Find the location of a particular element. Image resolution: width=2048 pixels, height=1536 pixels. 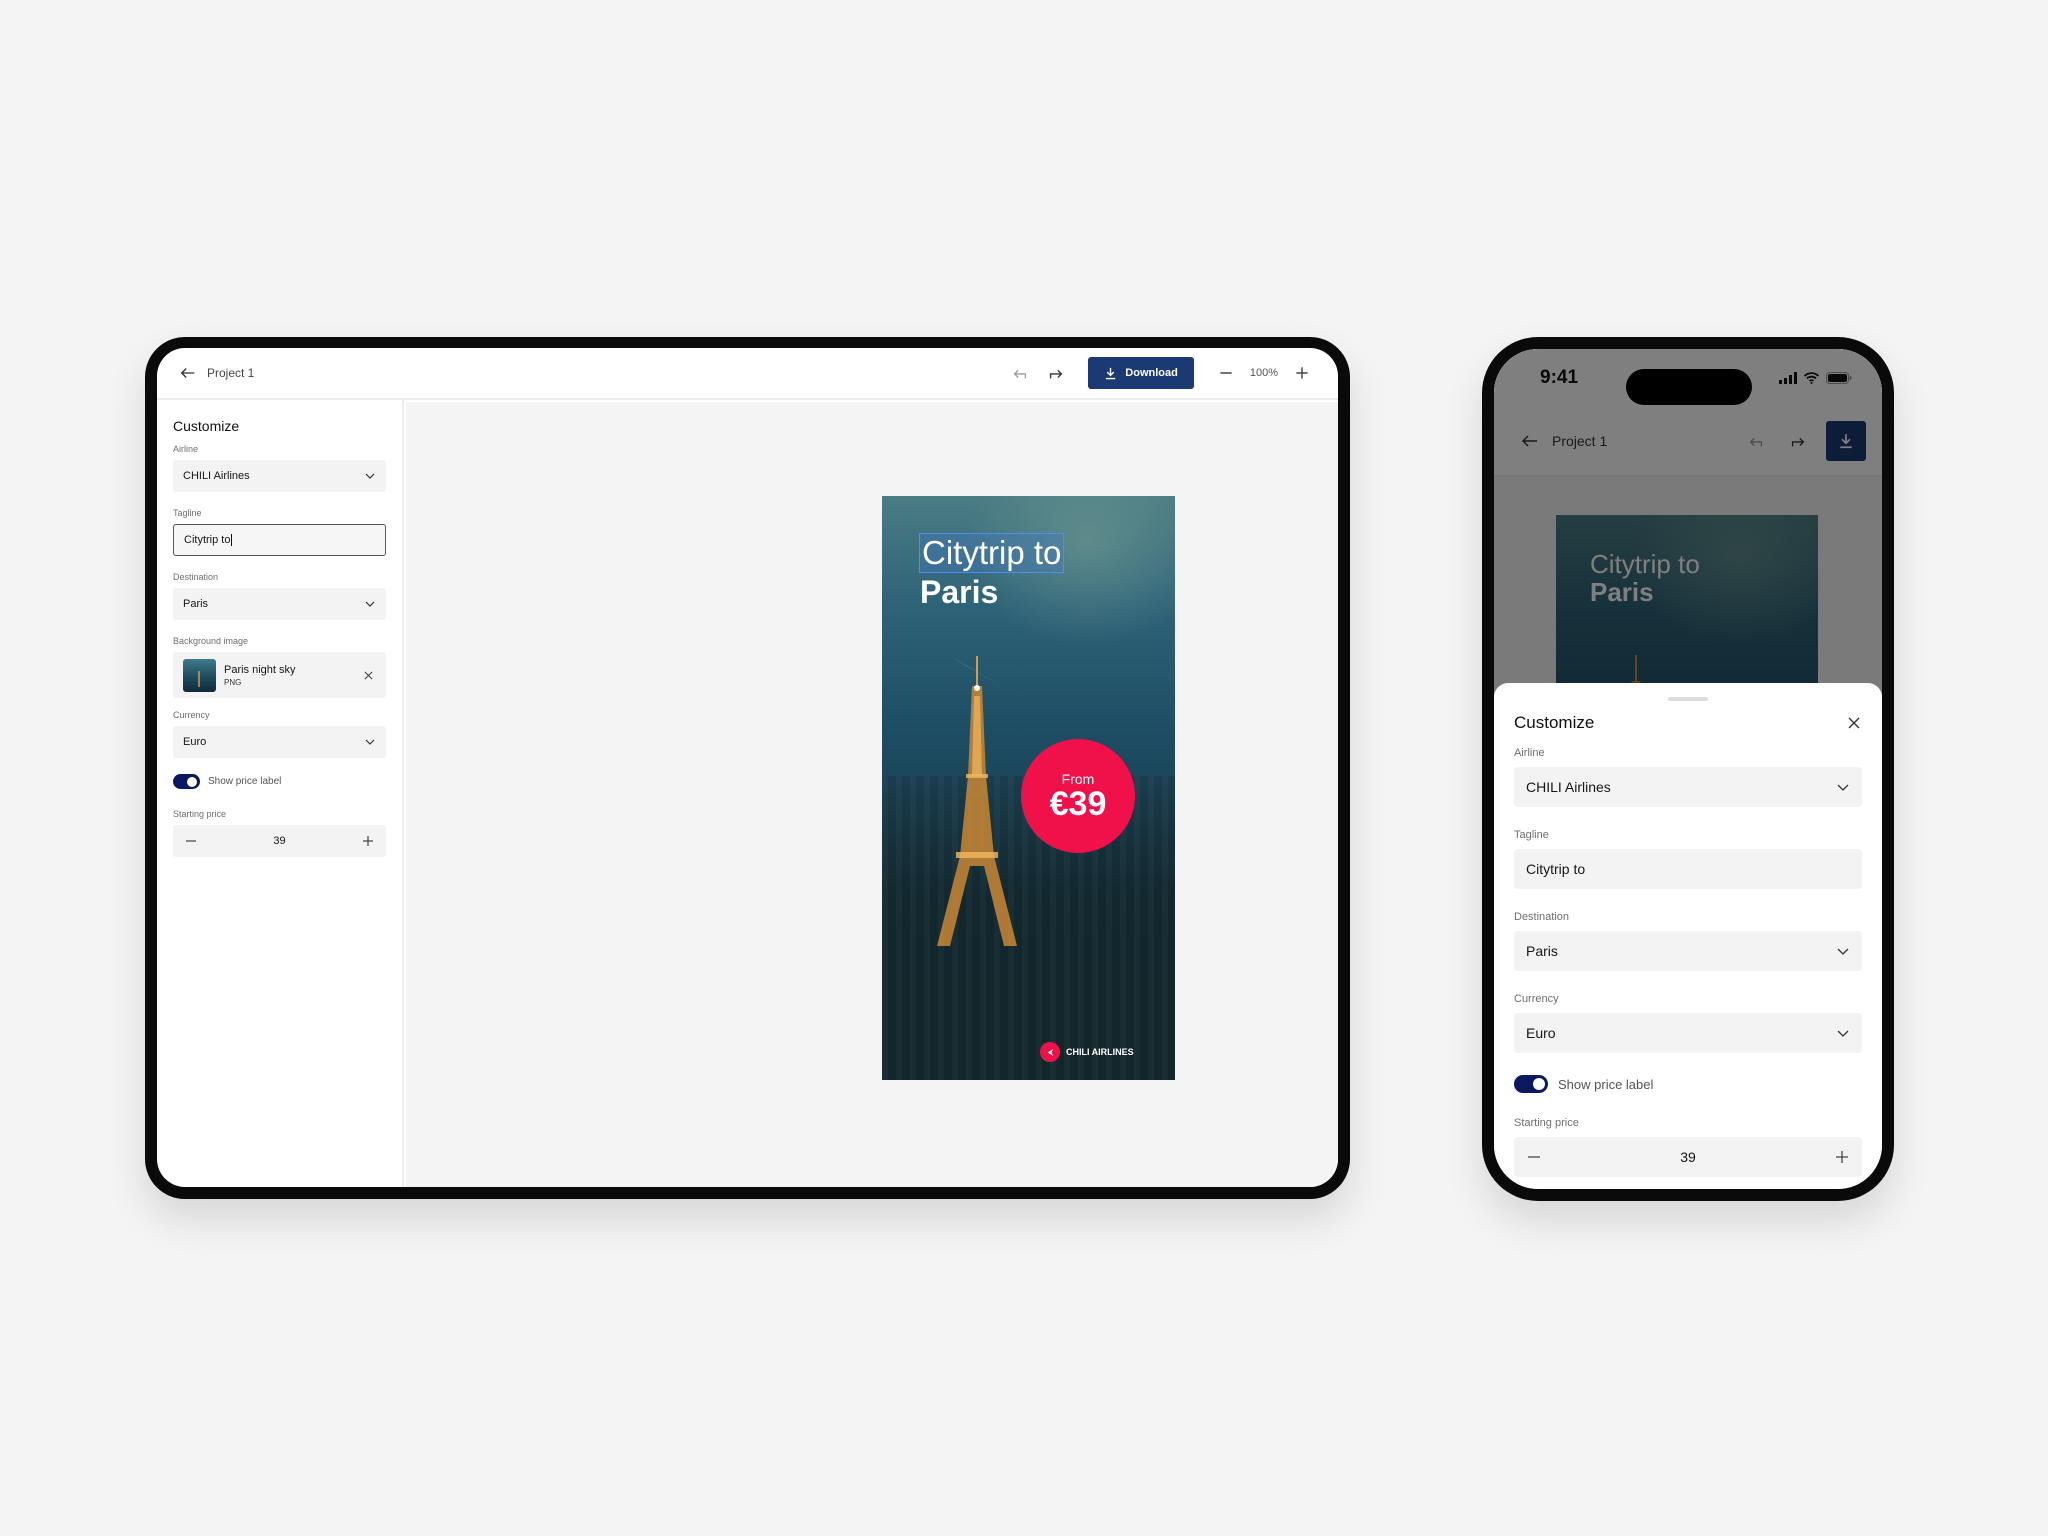

price-badge: From €39 is located at coordinates (1078, 796).